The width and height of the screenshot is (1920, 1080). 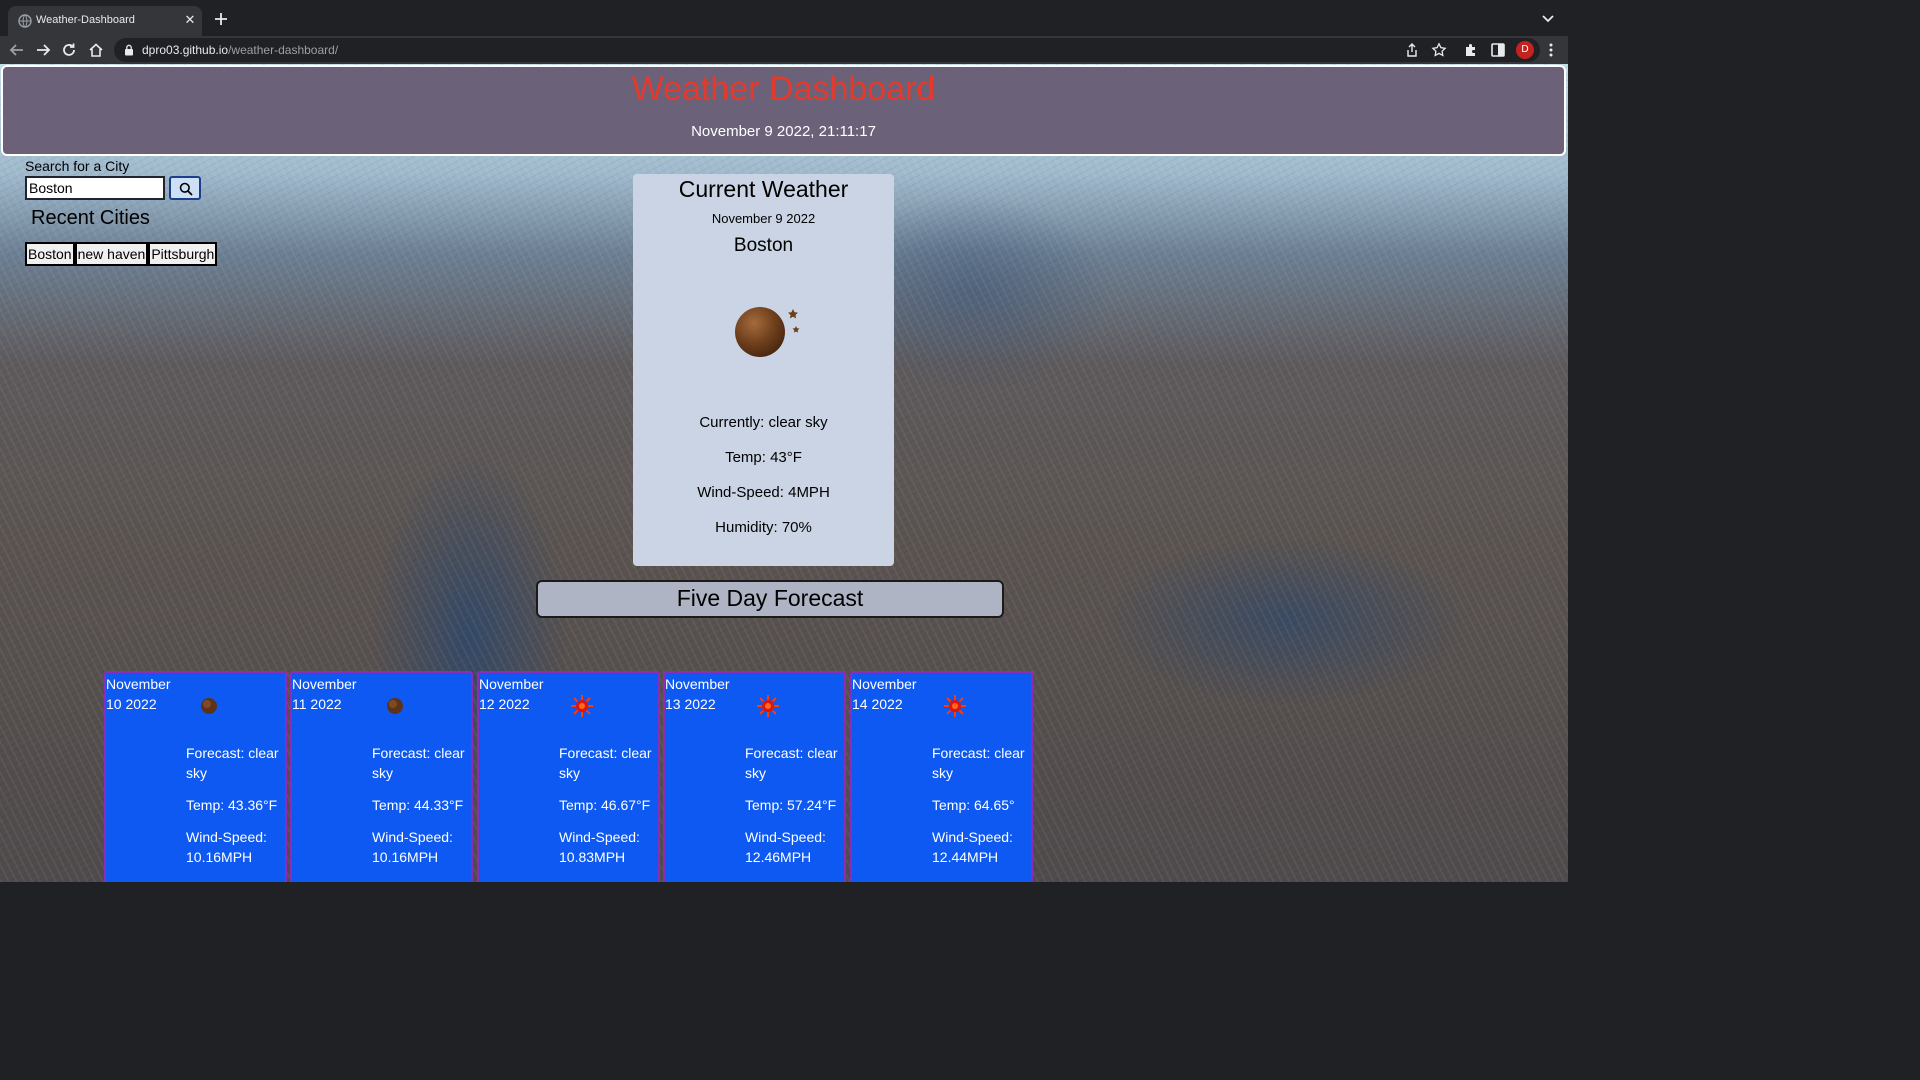 What do you see at coordinates (697, 694) in the screenshot?
I see `forecast-date: November 13 2022` at bounding box center [697, 694].